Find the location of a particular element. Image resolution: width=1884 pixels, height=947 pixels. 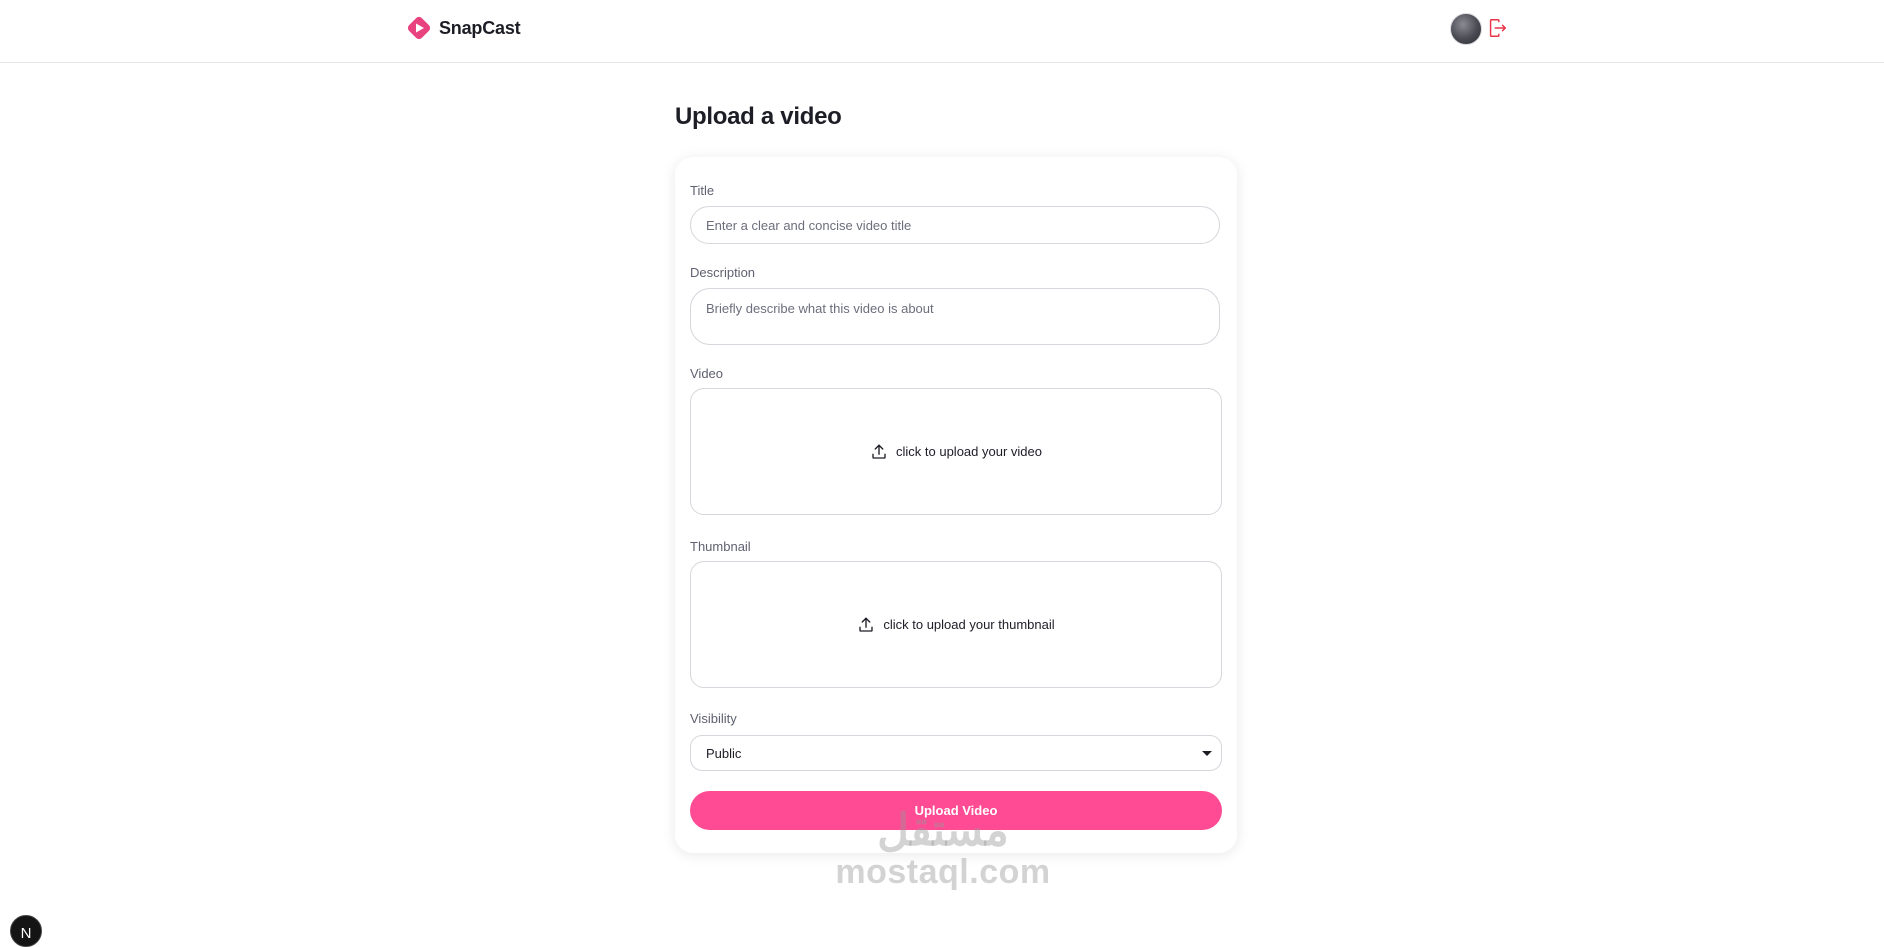

visibility-select: Public is located at coordinates (956, 753).